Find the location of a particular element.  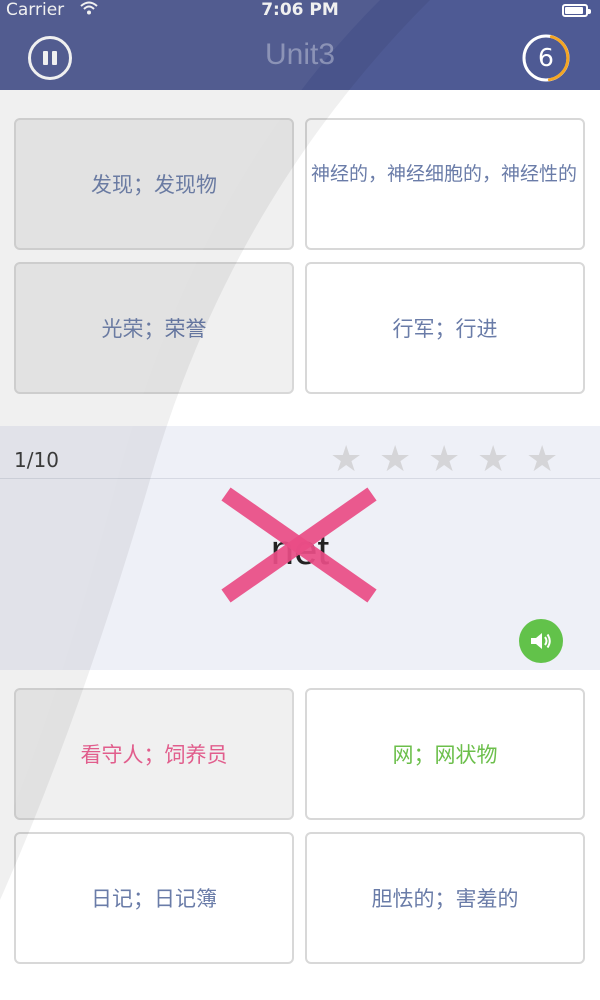

countdown-timer: 6 is located at coordinates (546, 58).